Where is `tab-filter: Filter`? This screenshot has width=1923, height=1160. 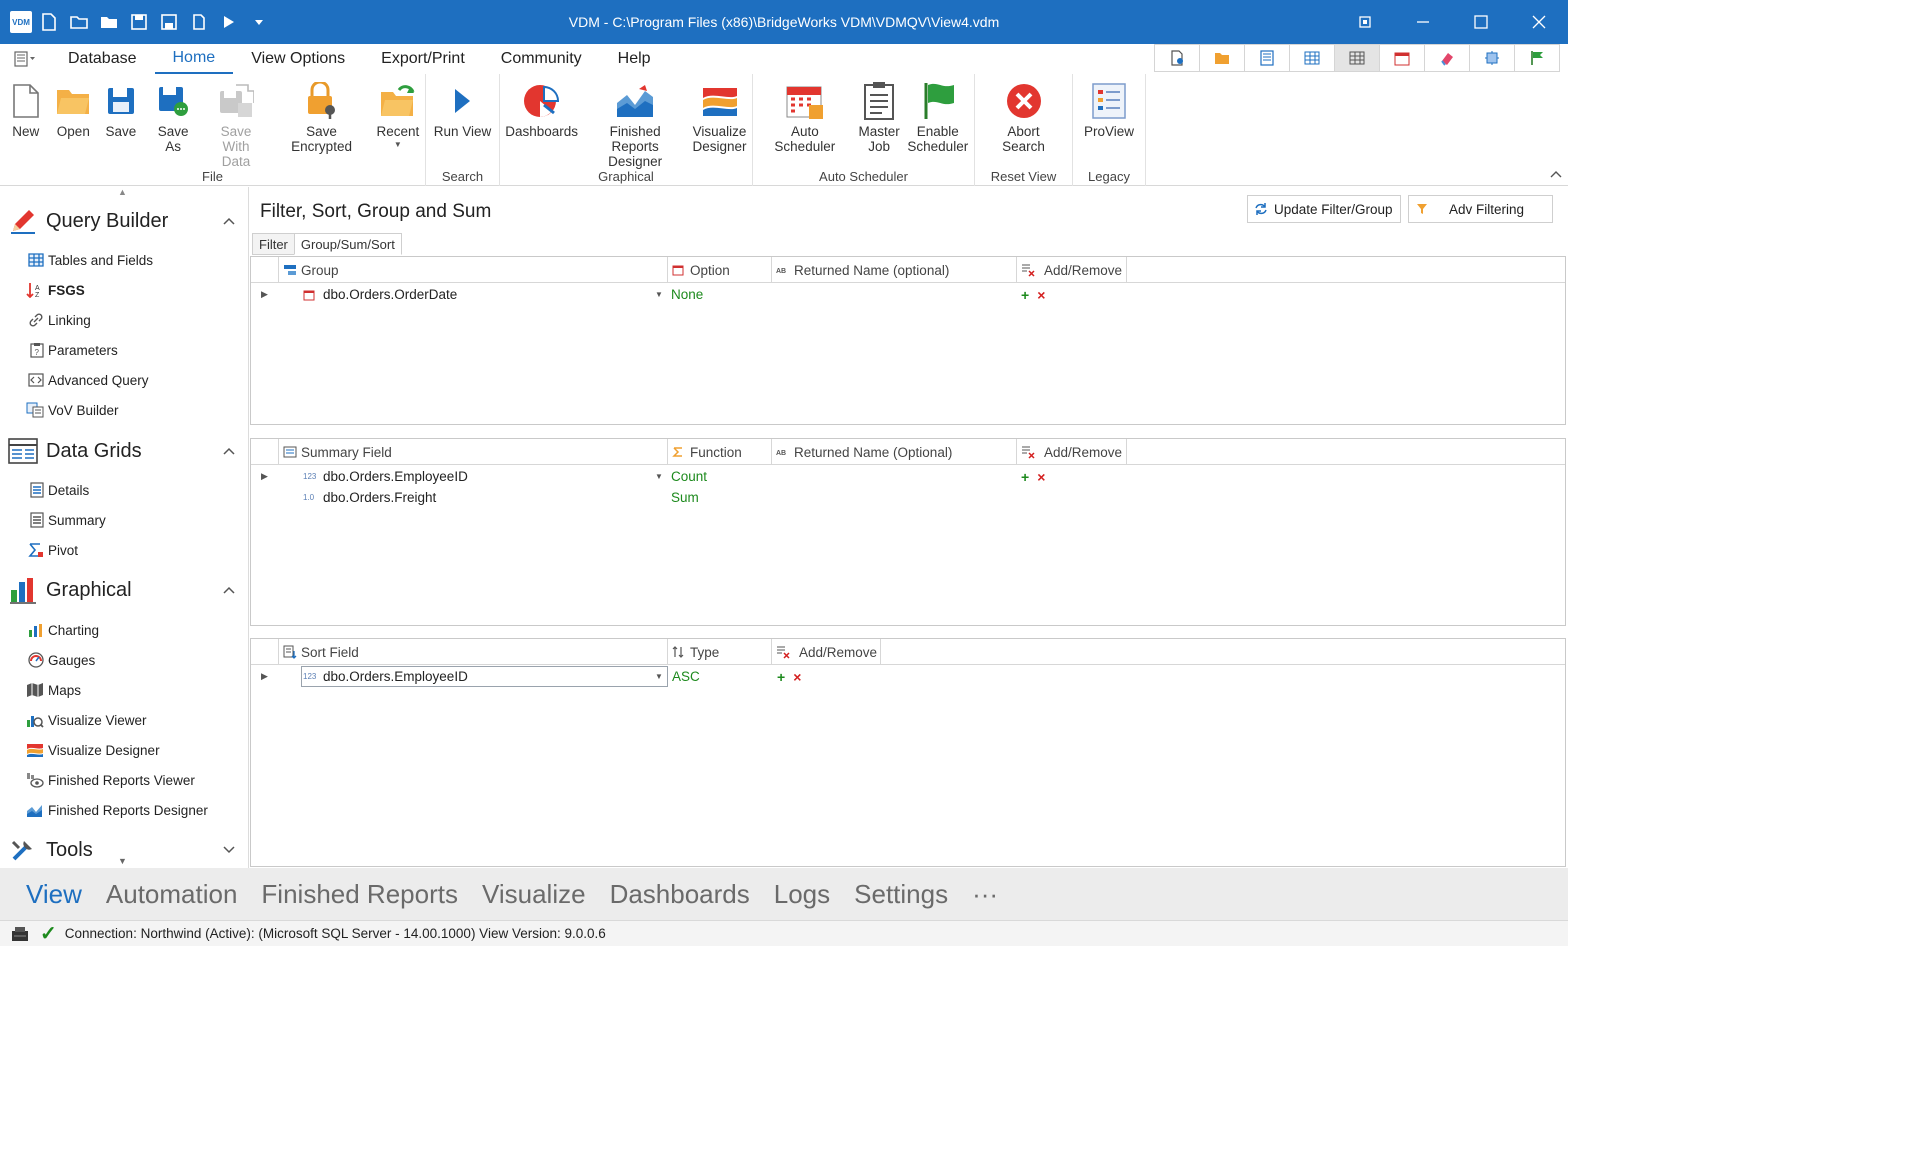
tab-filter: Filter is located at coordinates (273, 244).